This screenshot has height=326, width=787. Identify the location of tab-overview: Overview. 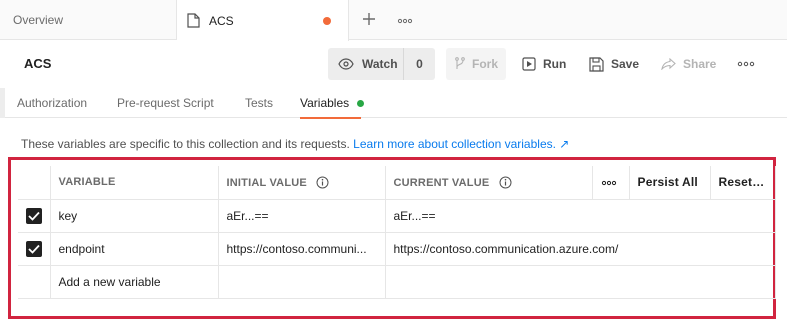
(88, 20).